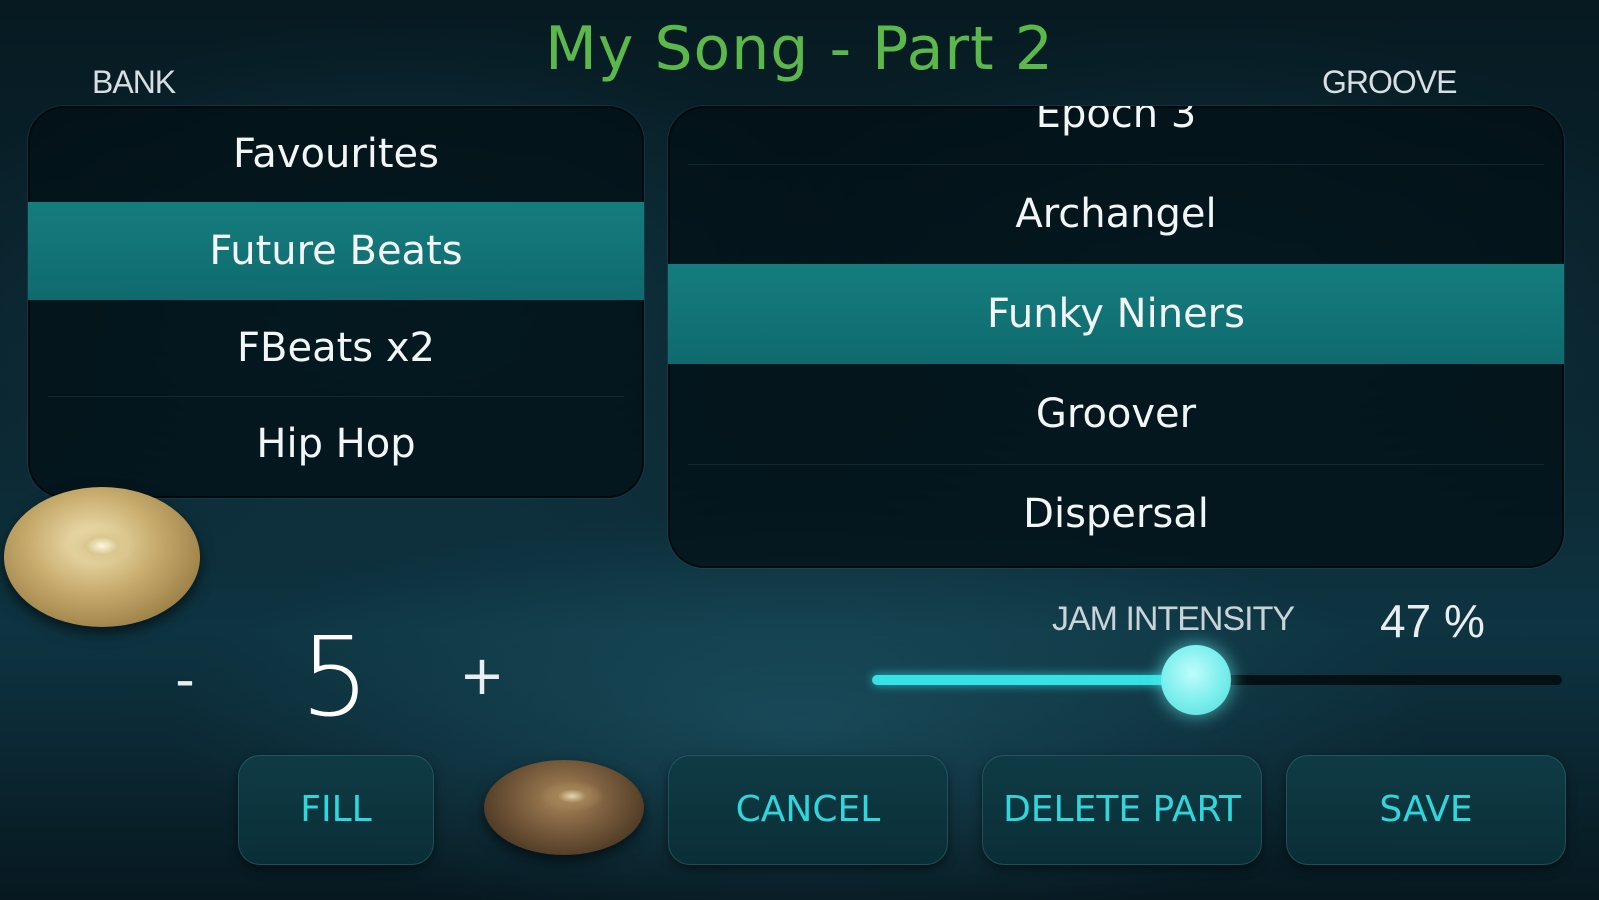  I want to click on jam-intensity-thumb, so click(1196, 680).